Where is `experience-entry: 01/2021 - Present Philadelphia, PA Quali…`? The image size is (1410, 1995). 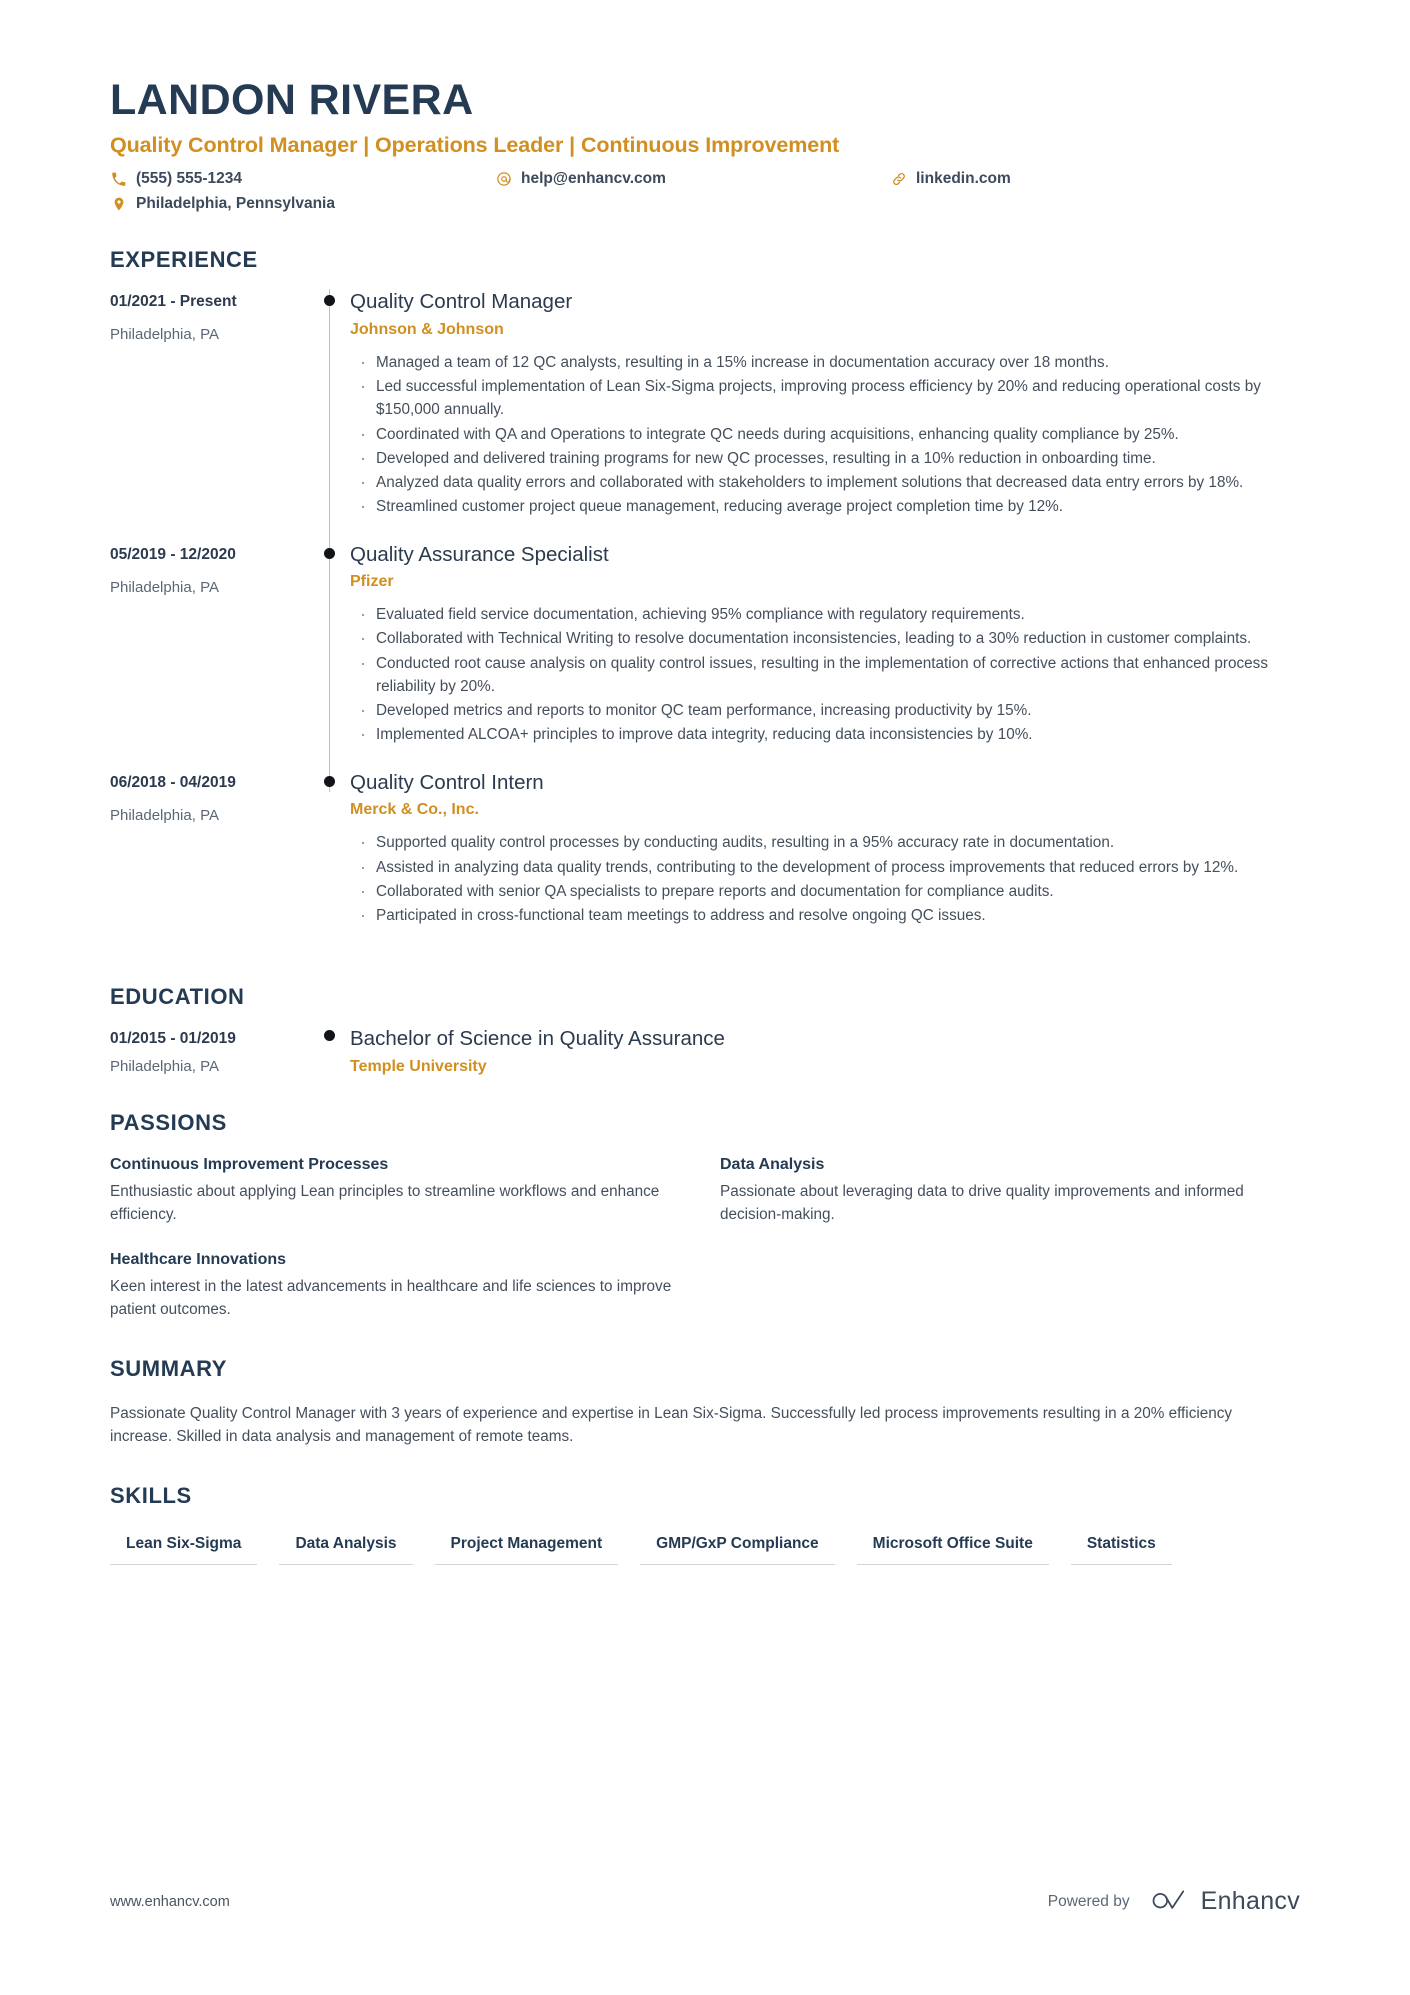 experience-entry: 01/2021 - Present Philadelphia, PA Quali… is located at coordinates (705, 426).